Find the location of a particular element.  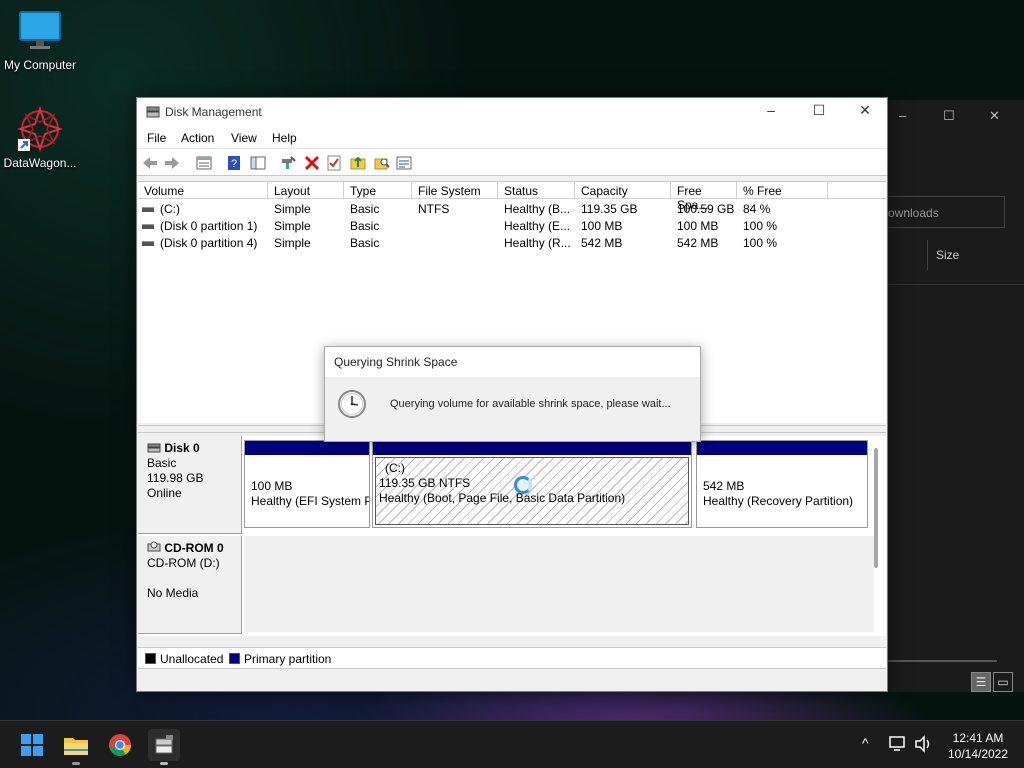

properties-list-icon is located at coordinates (204, 163).